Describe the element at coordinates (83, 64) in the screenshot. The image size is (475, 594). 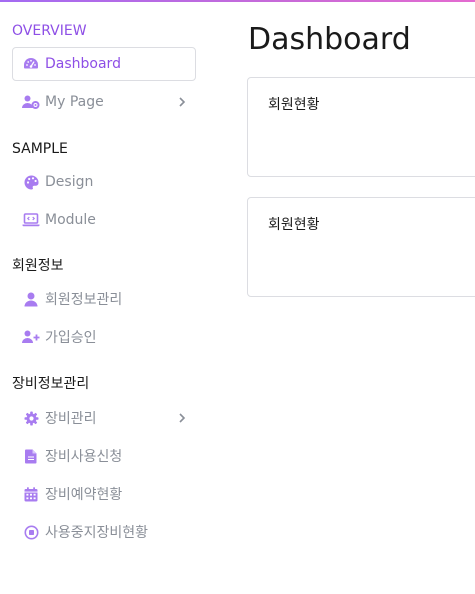
I see `sidebar-item-label: Dashboard` at that location.